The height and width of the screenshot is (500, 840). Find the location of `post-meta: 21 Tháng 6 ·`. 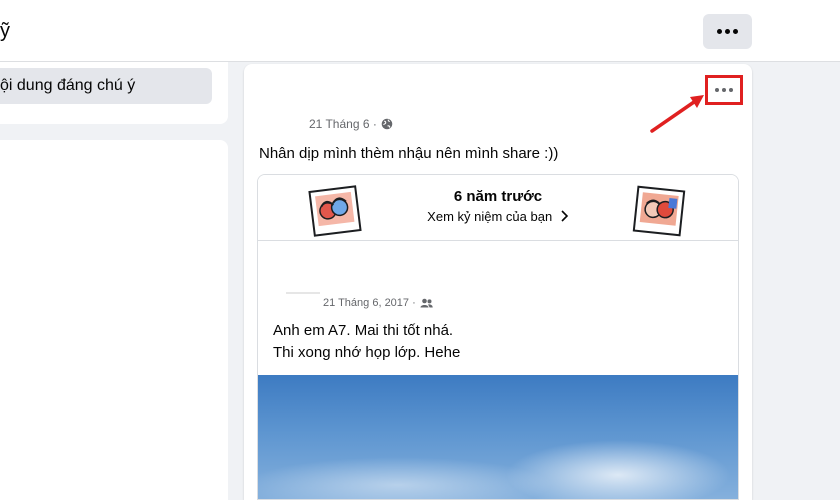

post-meta: 21 Tháng 6 · is located at coordinates (351, 124).